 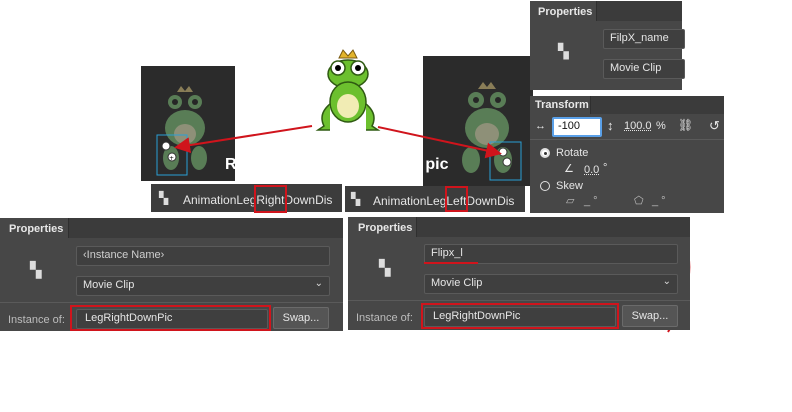 What do you see at coordinates (638, 126) in the screenshot?
I see `height-value: 100.0` at bounding box center [638, 126].